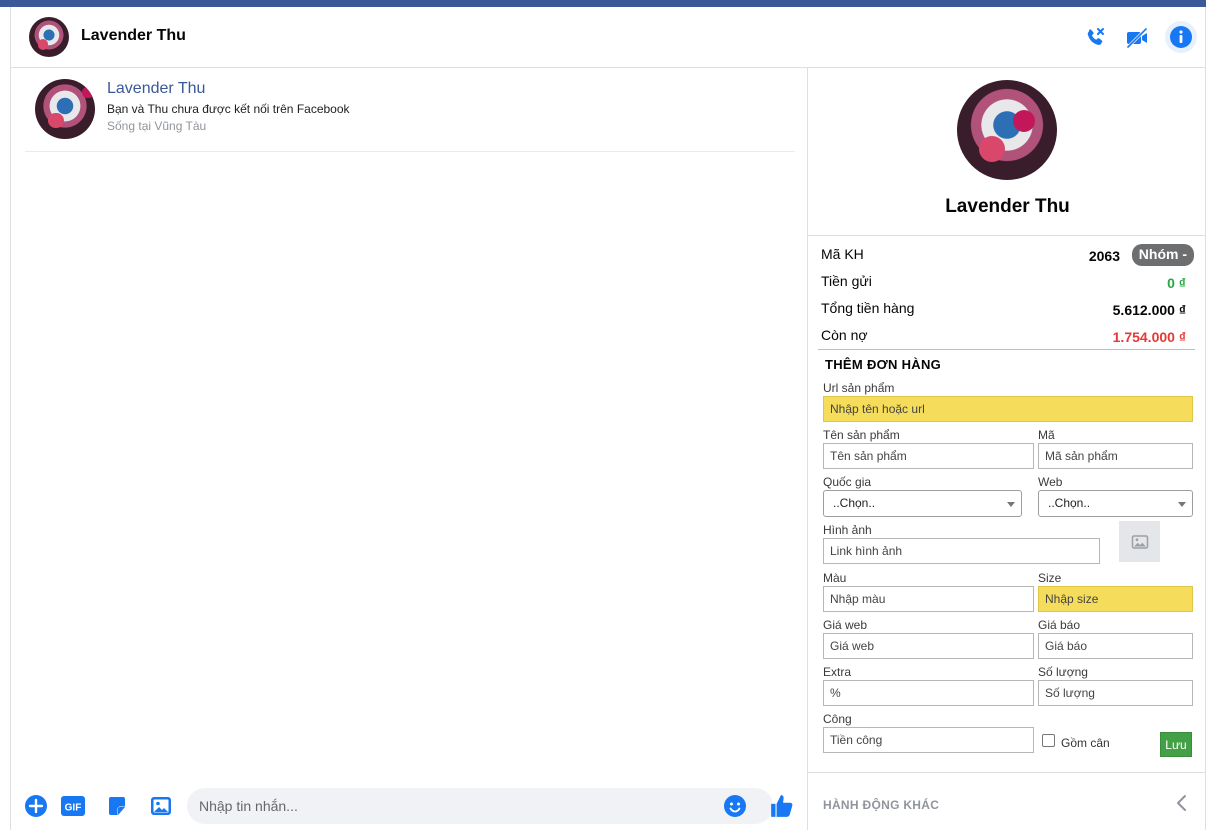 This screenshot has width=1206, height=830. What do you see at coordinates (928, 646) in the screenshot?
I see `web-price-input` at bounding box center [928, 646].